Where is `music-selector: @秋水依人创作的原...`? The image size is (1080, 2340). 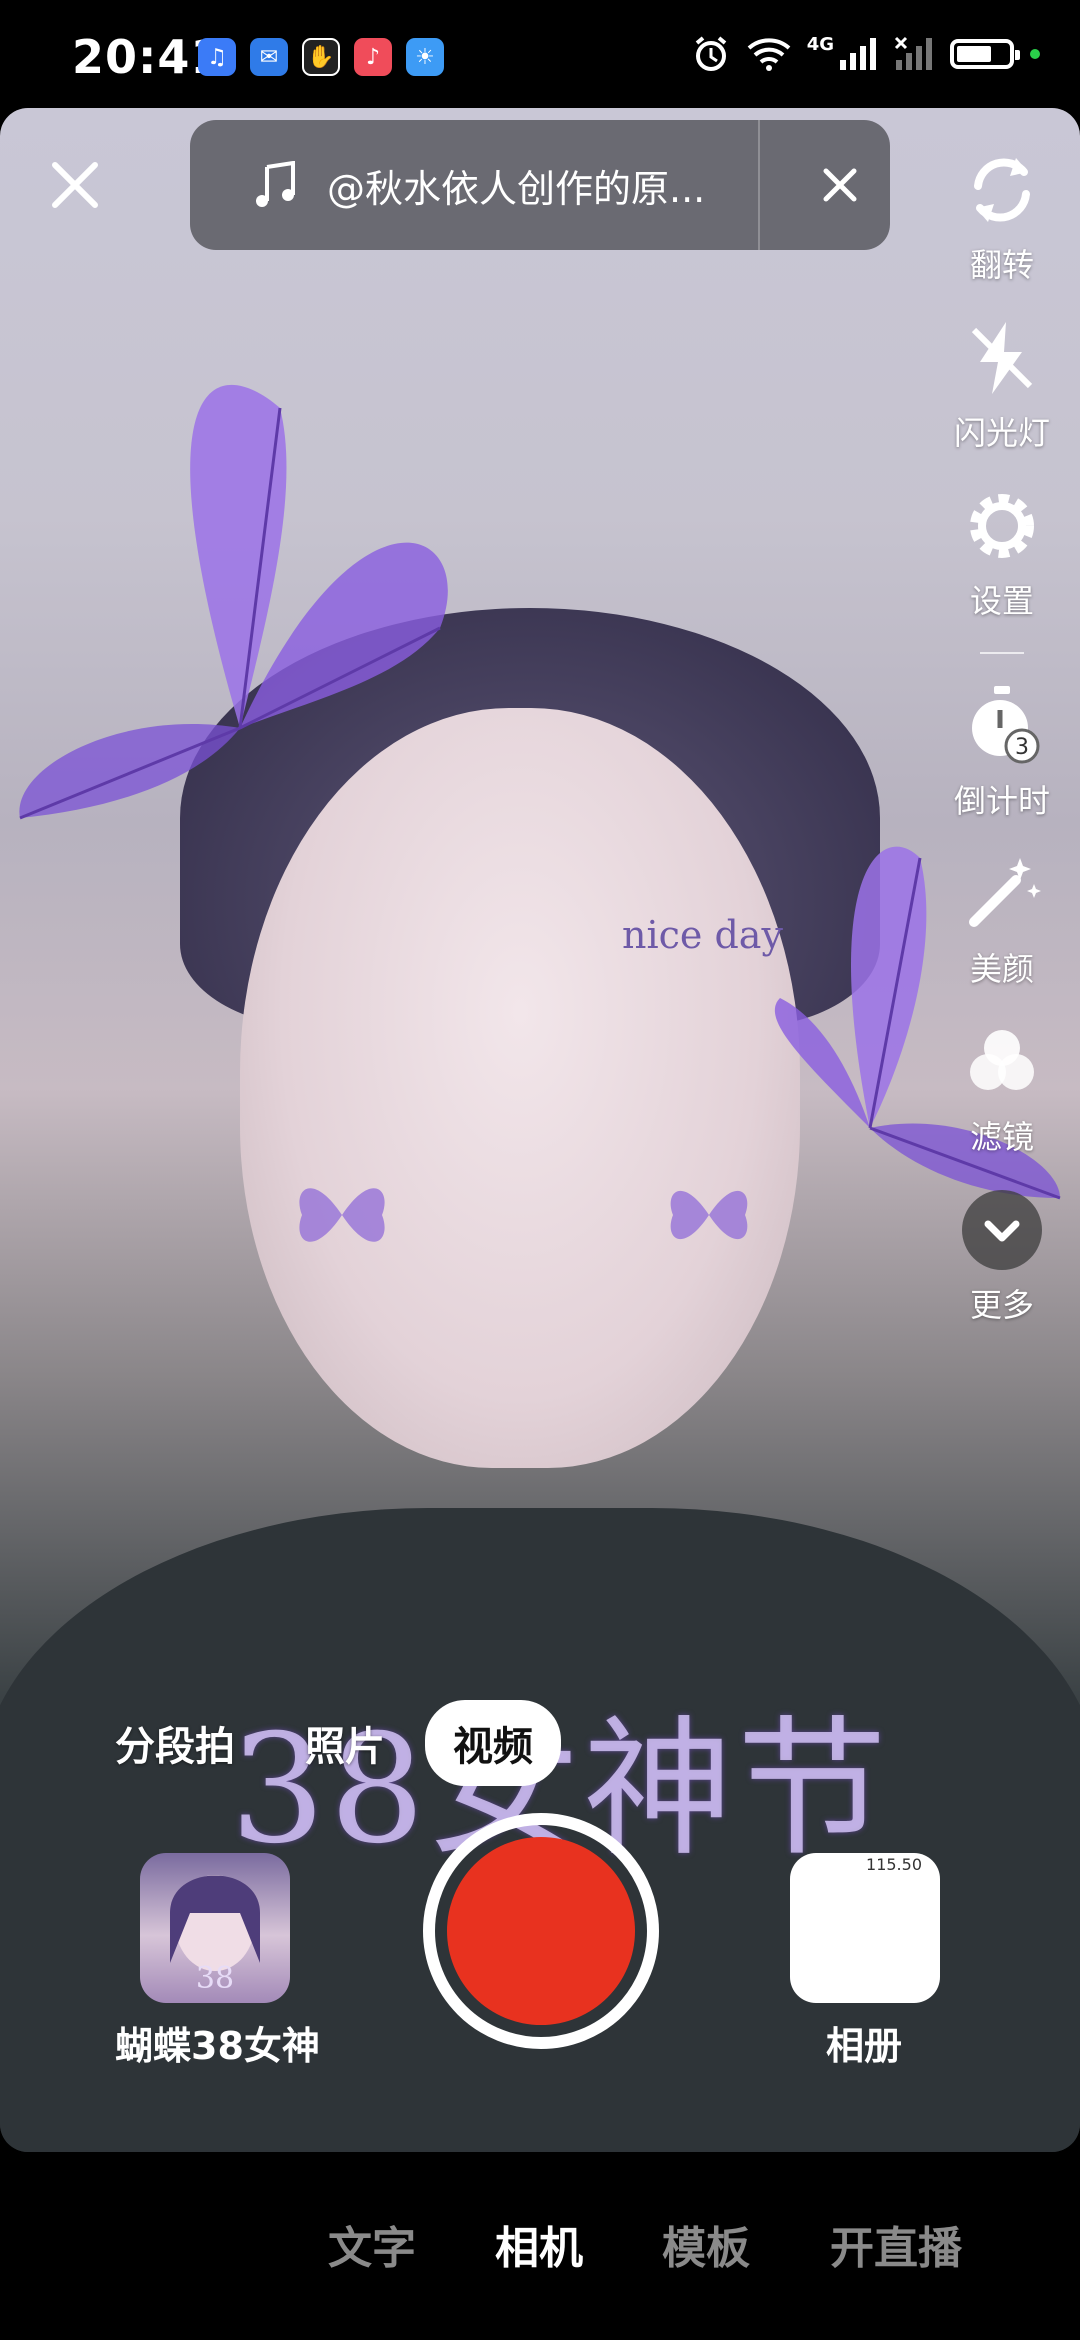
music-selector: @秋水依人创作的原... is located at coordinates (540, 185).